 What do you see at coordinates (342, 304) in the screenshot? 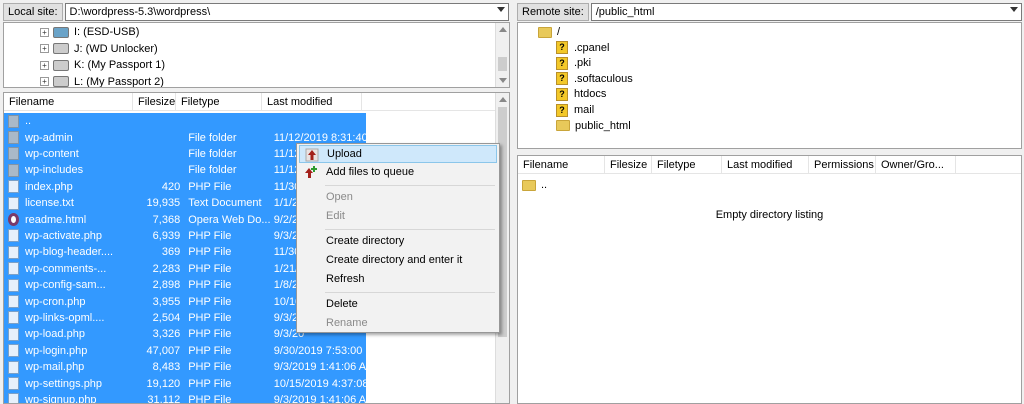
I see `menu-label: Delete` at bounding box center [342, 304].